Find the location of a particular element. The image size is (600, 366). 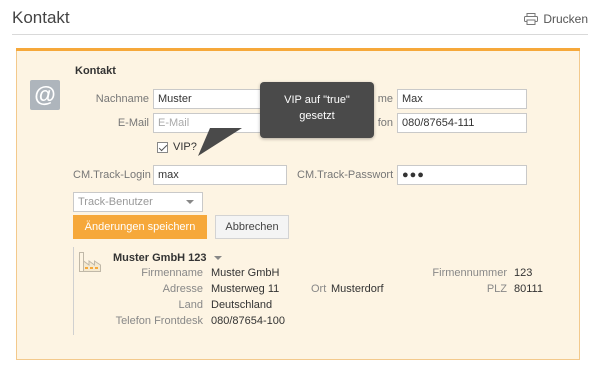

adresse-label: Adresse is located at coordinates (182, 289).